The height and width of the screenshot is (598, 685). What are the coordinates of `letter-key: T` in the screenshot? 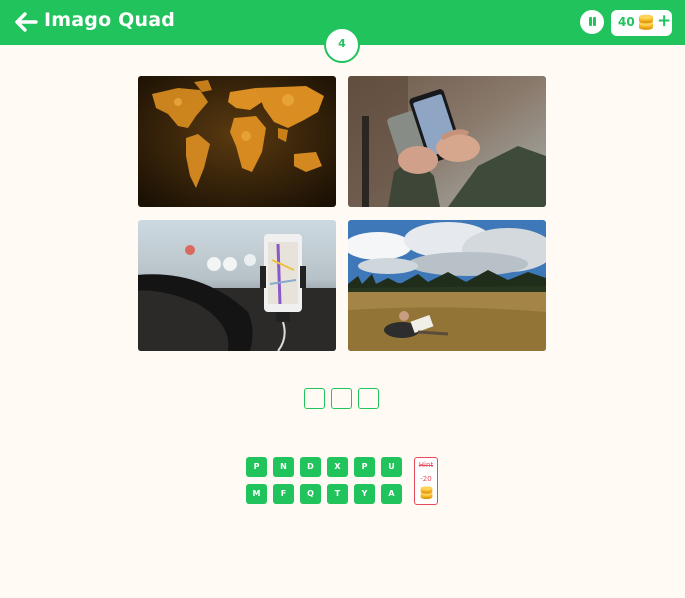 It's located at (337, 494).